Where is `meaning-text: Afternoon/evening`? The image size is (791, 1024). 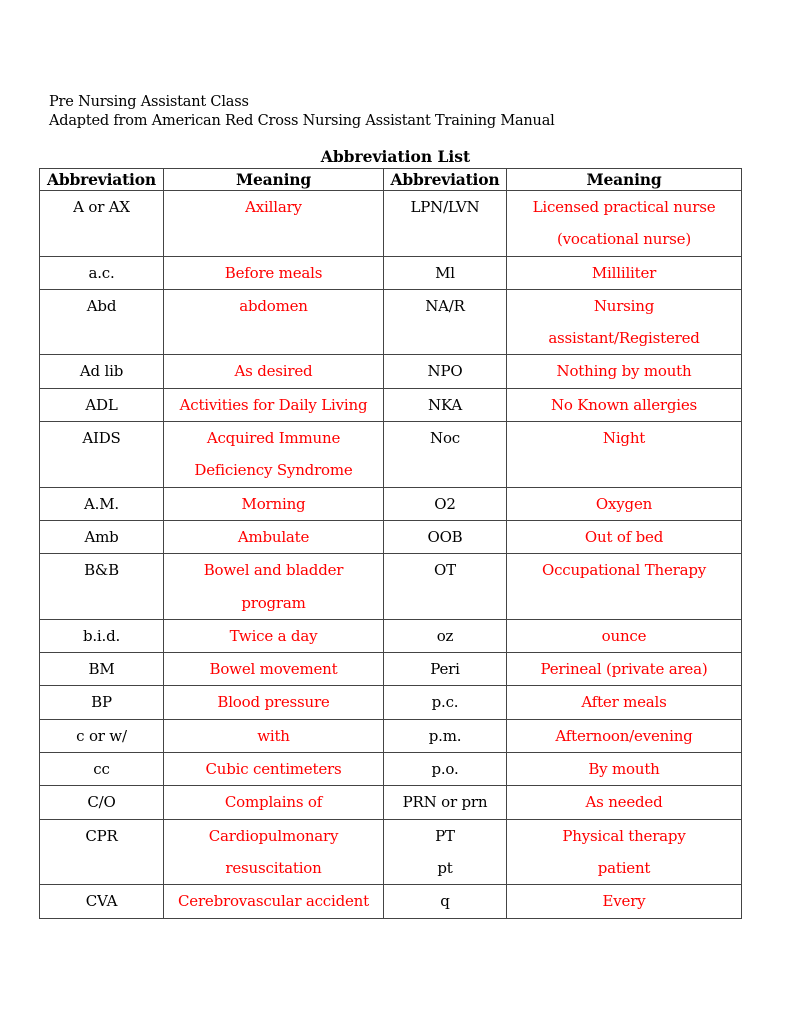
meaning-text: Afternoon/evening is located at coordinates (624, 735).